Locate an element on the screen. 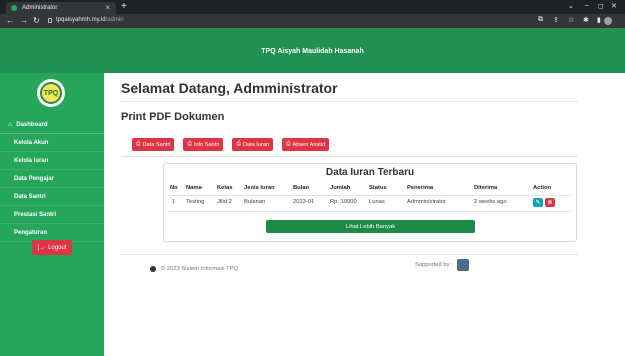 The width and height of the screenshot is (625, 356). column-header: Bulan is located at coordinates (301, 188).